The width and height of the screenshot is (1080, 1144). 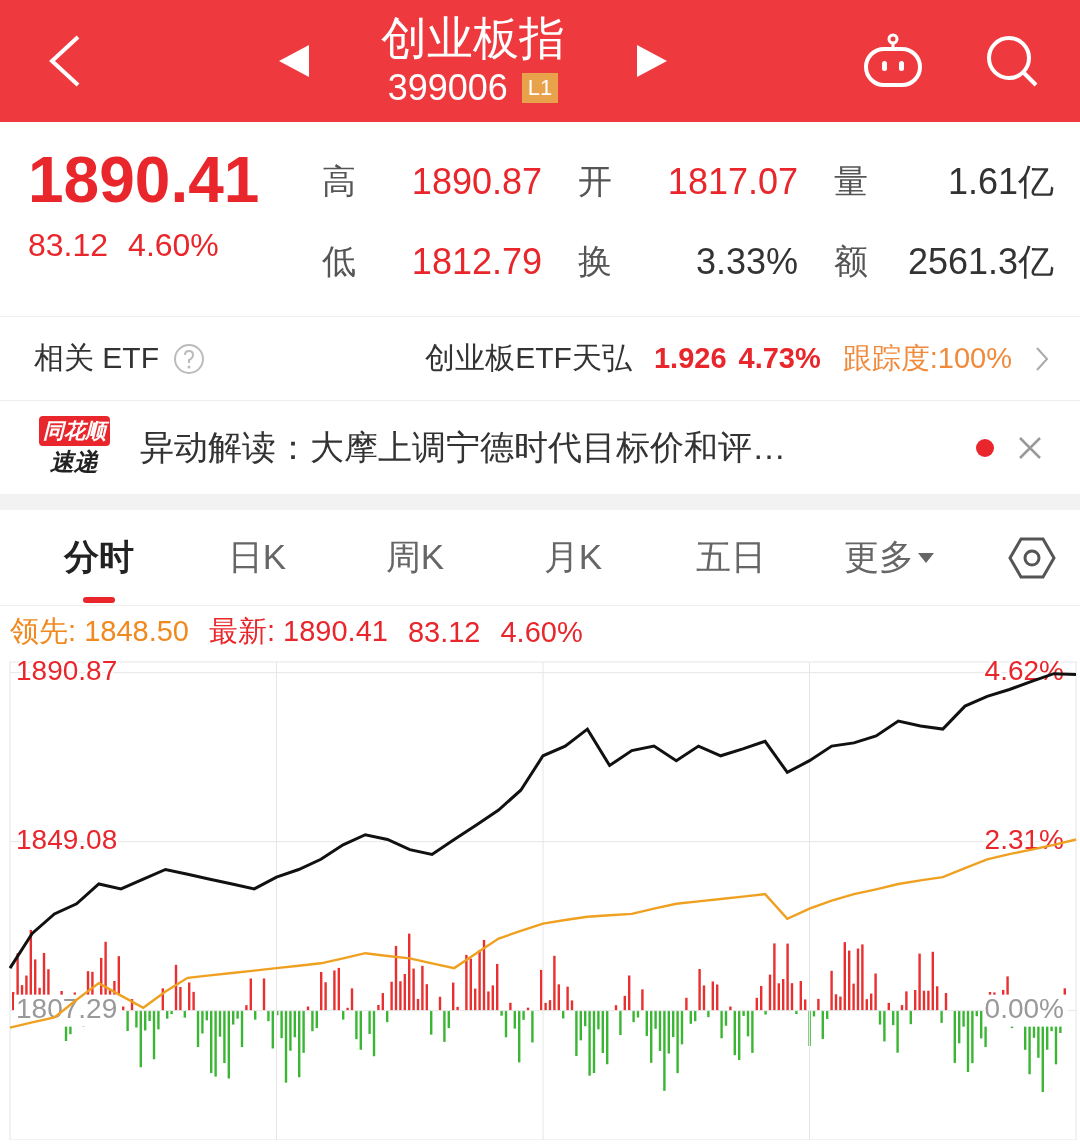 What do you see at coordinates (573, 557) in the screenshot?
I see `chart-tab: 月K` at bounding box center [573, 557].